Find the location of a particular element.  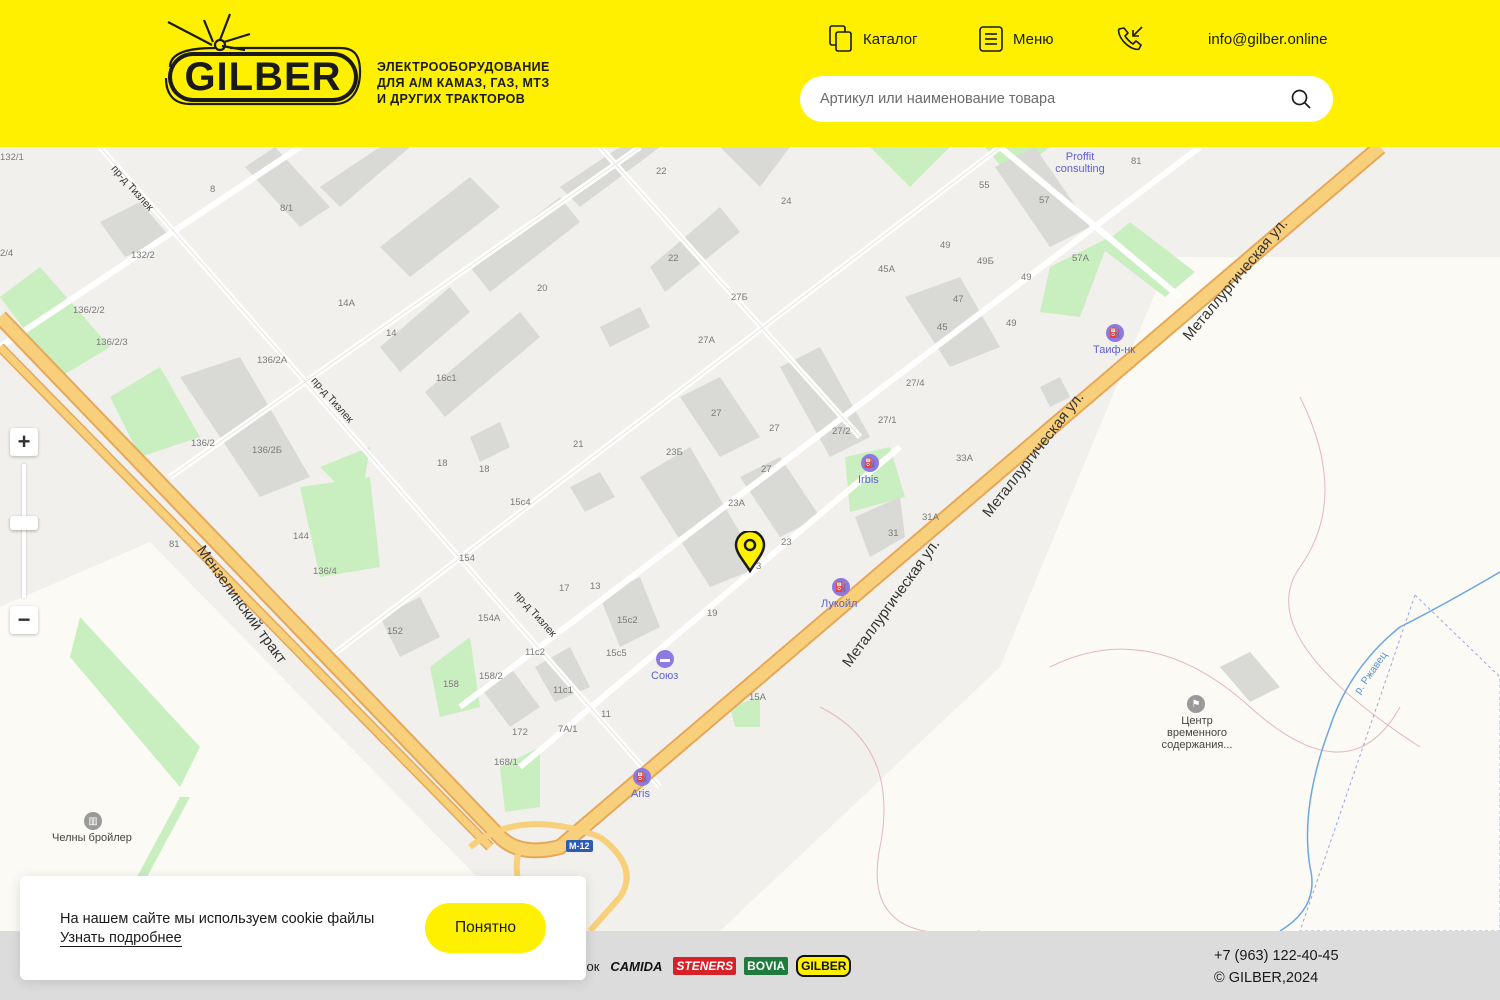

search-bar is located at coordinates (1066, 99).